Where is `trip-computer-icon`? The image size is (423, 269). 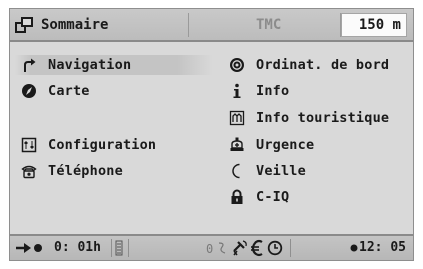 trip-computer-icon is located at coordinates (237, 65).